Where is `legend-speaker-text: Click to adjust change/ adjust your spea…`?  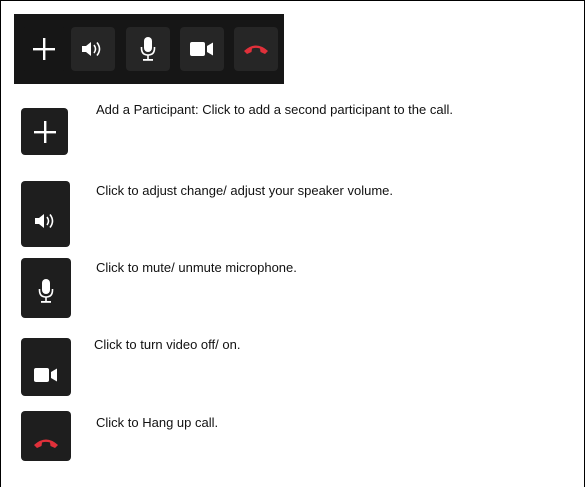 legend-speaker-text: Click to adjust change/ adjust your spea… is located at coordinates (244, 190).